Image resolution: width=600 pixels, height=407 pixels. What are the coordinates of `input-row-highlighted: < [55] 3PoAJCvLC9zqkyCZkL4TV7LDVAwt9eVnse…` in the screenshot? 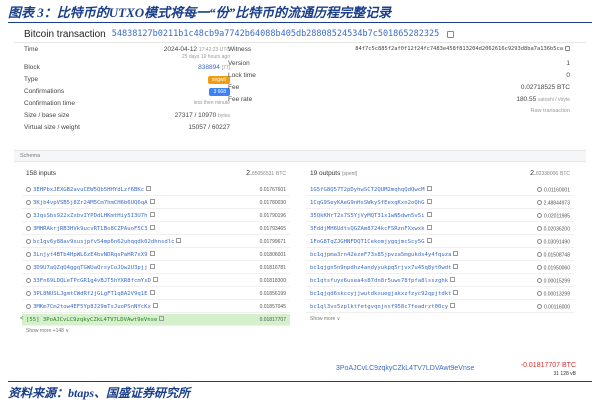 It's located at (155, 320).